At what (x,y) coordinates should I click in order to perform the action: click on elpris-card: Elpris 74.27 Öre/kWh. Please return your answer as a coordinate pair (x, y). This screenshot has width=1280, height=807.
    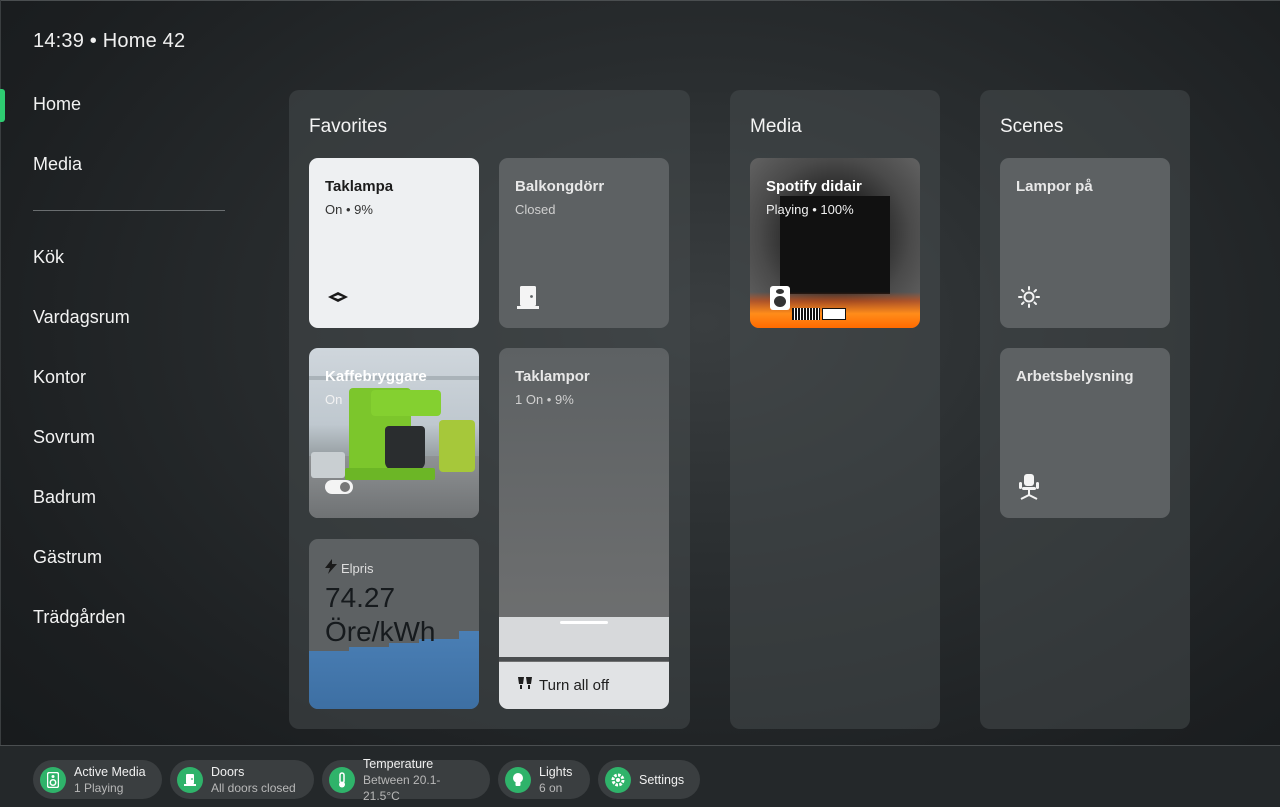
    Looking at the image, I should click on (394, 624).